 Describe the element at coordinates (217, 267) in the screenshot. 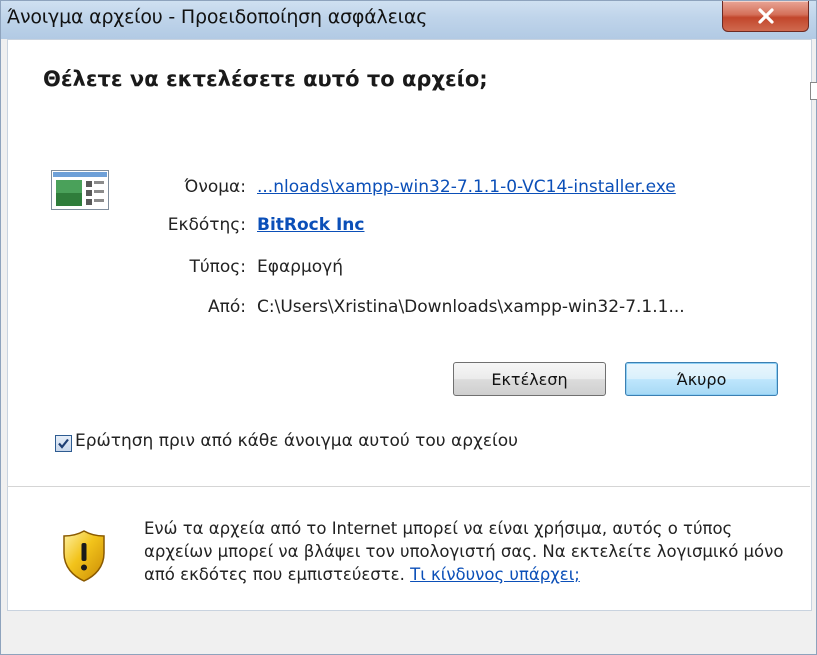

I see `type-label: Τύπος:` at that location.